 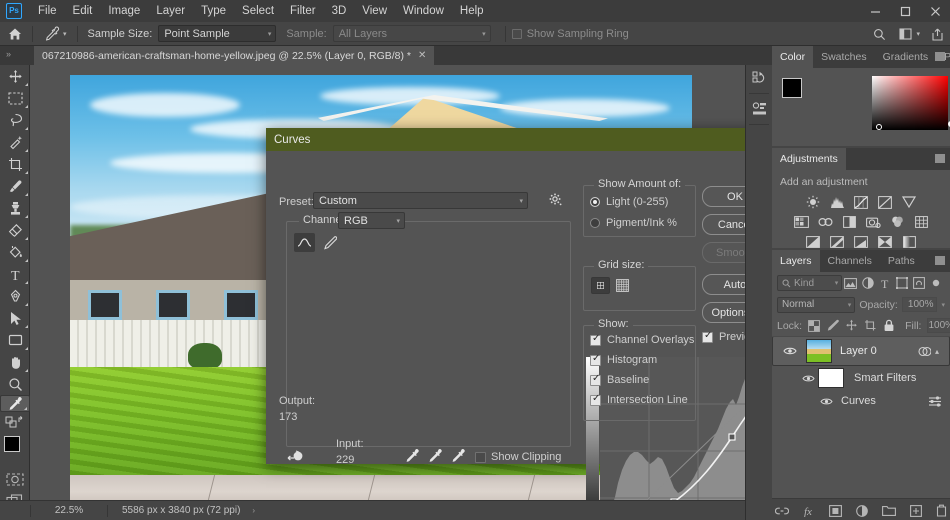 What do you see at coordinates (633, 223) in the screenshot?
I see `radio-pigment: Pigment/Ink %` at bounding box center [633, 223].